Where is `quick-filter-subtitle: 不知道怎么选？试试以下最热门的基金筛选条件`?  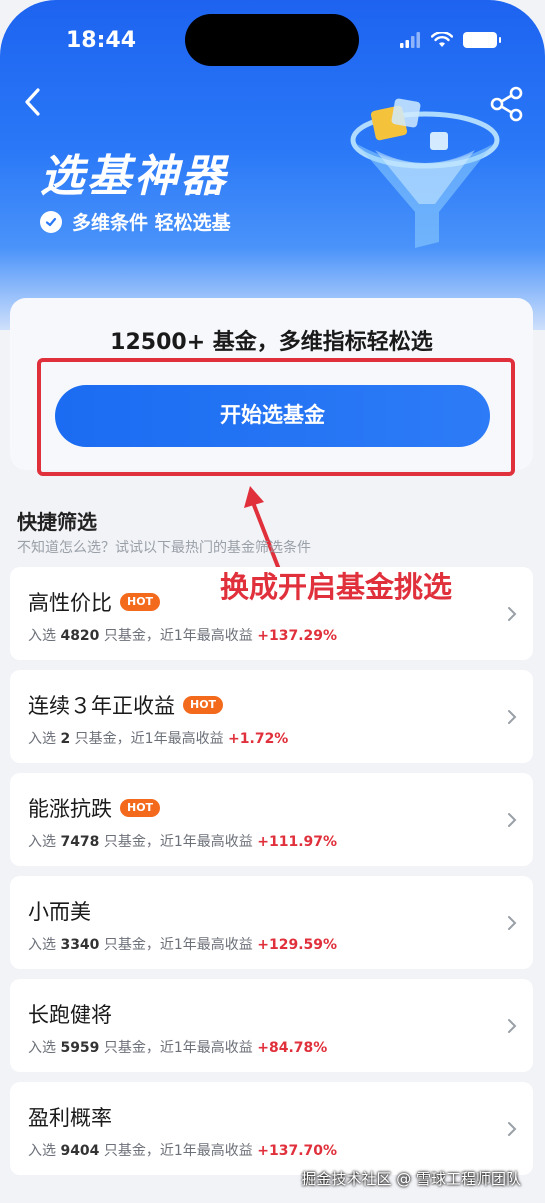
quick-filter-subtitle: 不知道怎么选？试试以下最热门的基金筛选条件 is located at coordinates (164, 548).